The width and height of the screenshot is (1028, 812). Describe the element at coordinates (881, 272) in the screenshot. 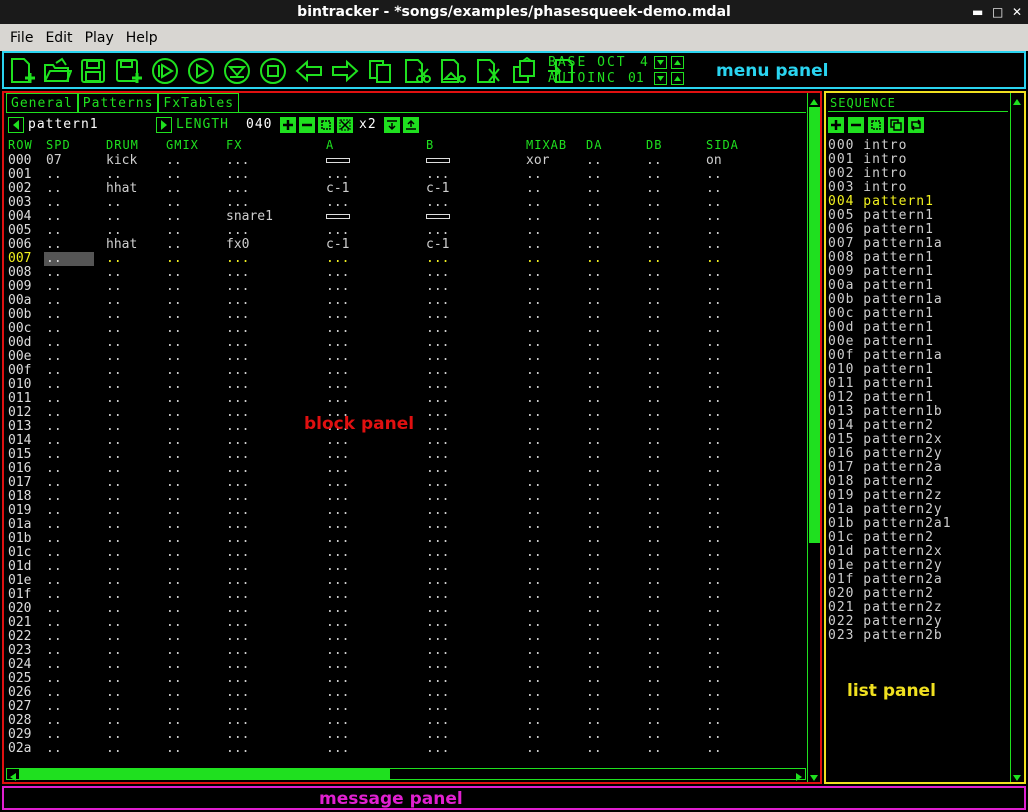

I see `sequence-item: 009 pattern1` at that location.